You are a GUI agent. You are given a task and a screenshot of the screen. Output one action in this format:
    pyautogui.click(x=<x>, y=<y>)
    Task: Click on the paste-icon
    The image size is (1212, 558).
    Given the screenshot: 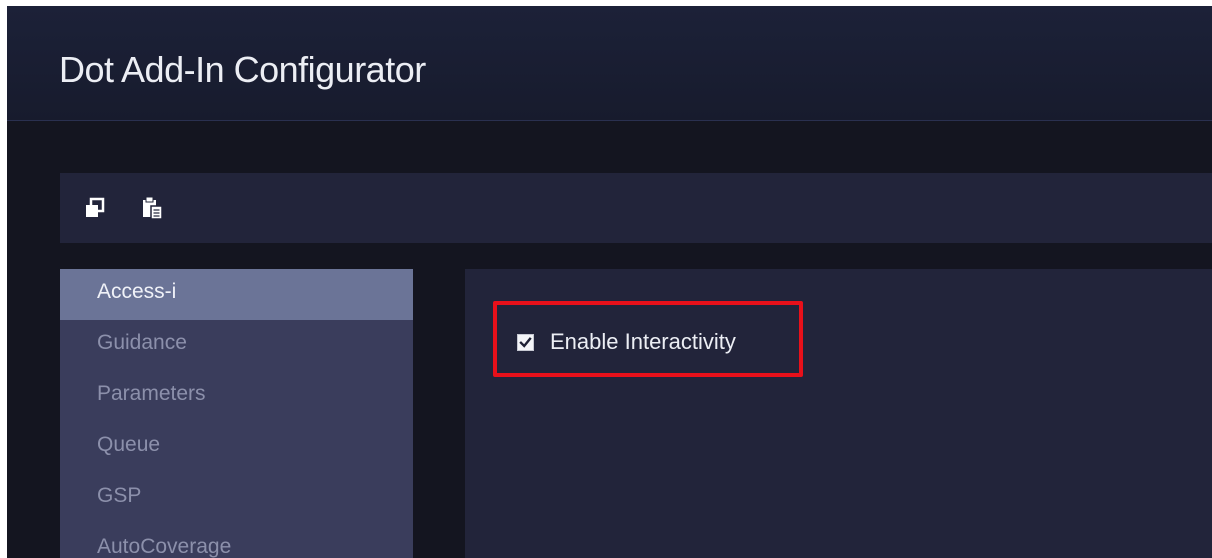 What is the action you would take?
    pyautogui.click(x=153, y=208)
    